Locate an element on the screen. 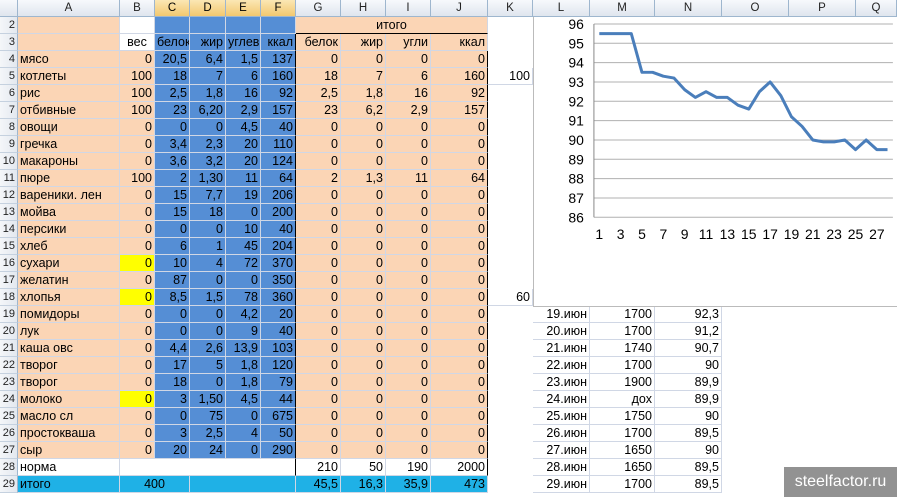 The height and width of the screenshot is (497, 897). row-header-16: 16 is located at coordinates (9, 263).